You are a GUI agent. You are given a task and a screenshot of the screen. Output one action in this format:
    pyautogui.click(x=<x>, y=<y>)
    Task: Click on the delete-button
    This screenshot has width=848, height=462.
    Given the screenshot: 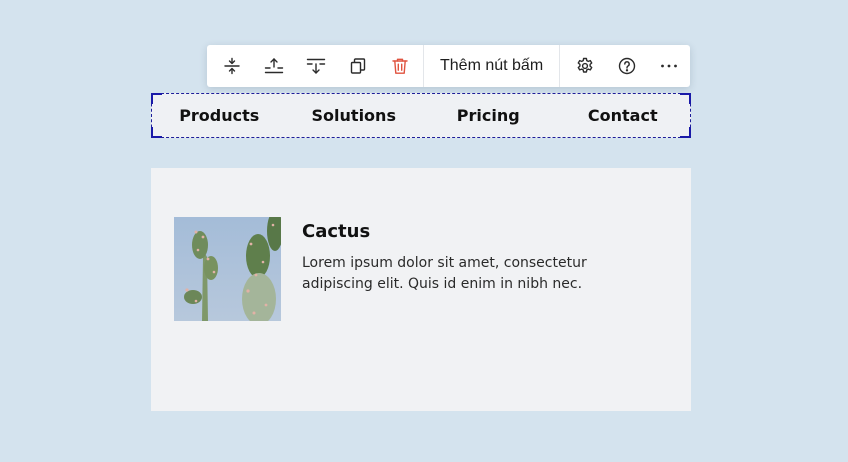 What is the action you would take?
    pyautogui.click(x=400, y=66)
    